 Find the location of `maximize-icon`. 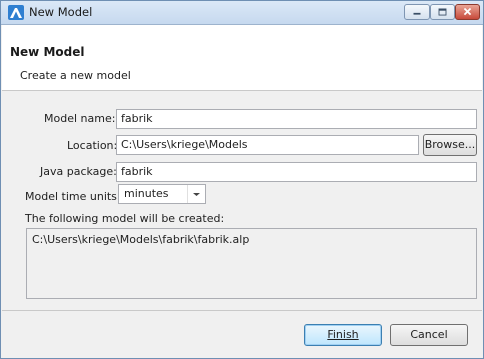

maximize-icon is located at coordinates (442, 12).